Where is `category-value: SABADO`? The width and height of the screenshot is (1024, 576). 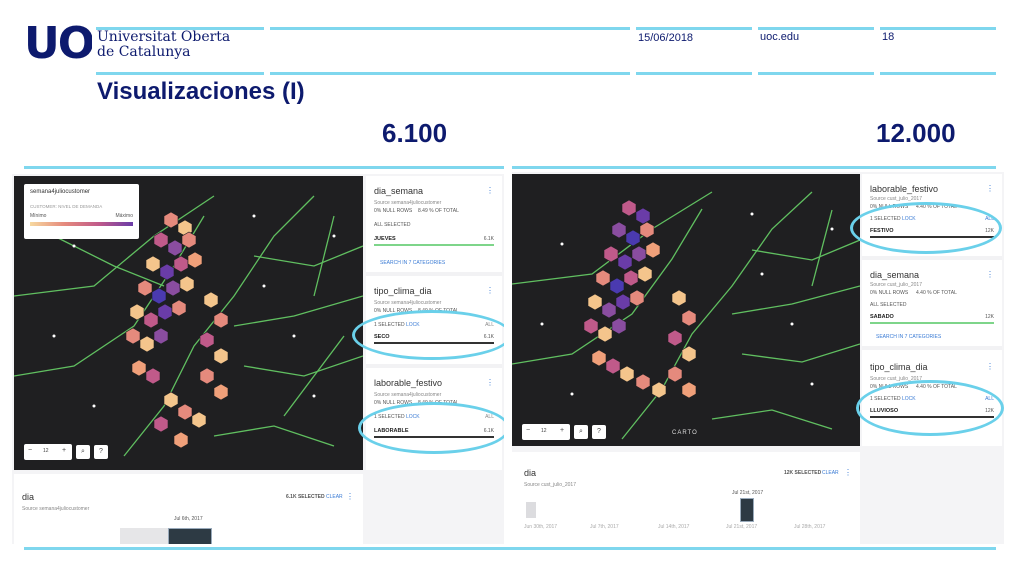 category-value: SABADO is located at coordinates (882, 317).